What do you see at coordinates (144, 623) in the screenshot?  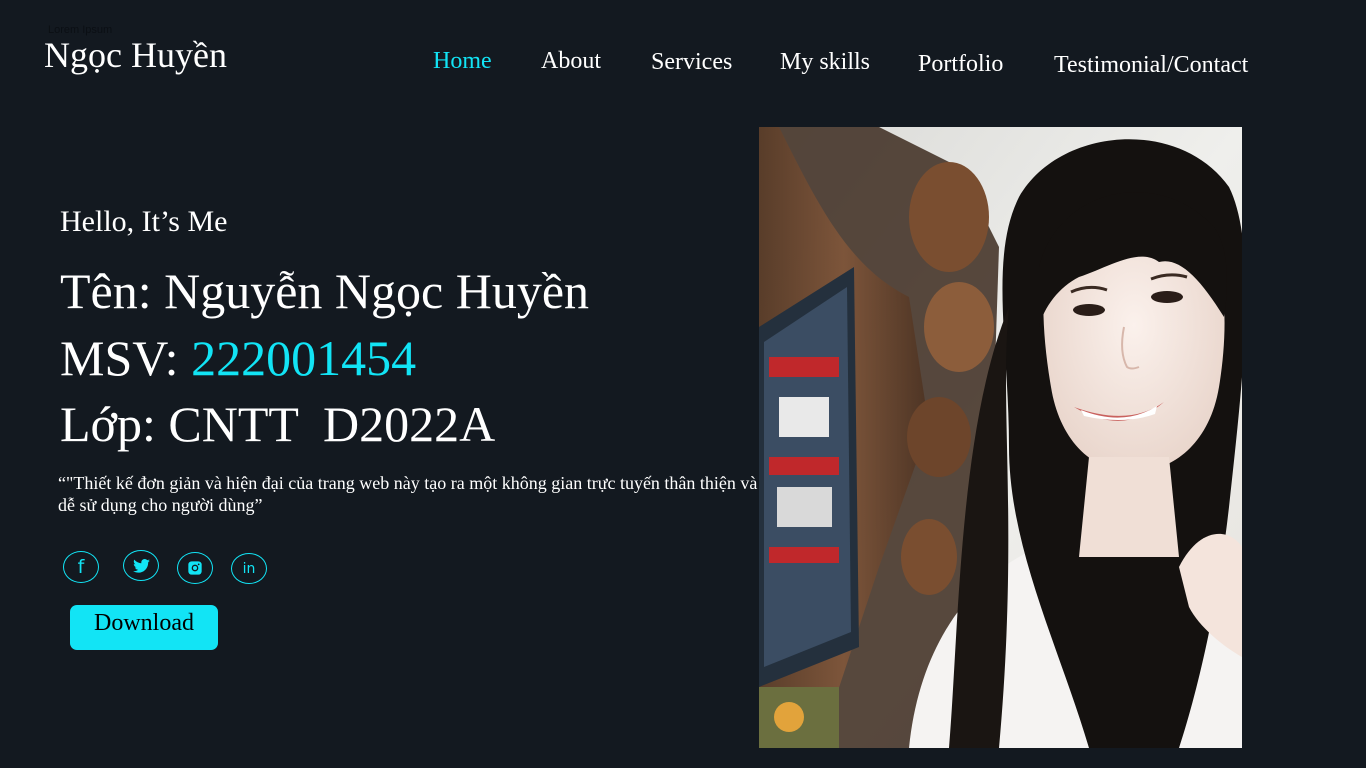 I see `download-button-label: Download` at bounding box center [144, 623].